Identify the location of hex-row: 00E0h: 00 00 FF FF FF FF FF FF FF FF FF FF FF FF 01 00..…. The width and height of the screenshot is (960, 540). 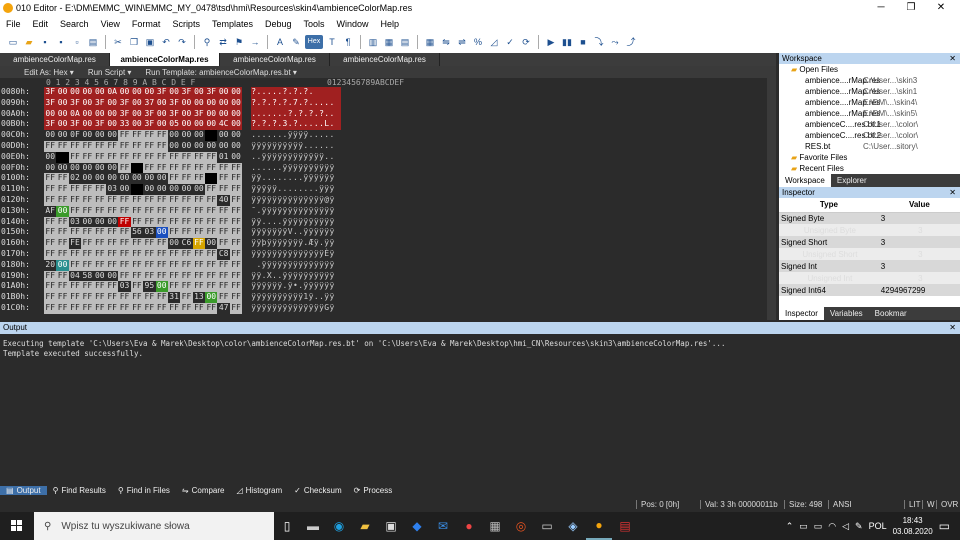
(388, 157).